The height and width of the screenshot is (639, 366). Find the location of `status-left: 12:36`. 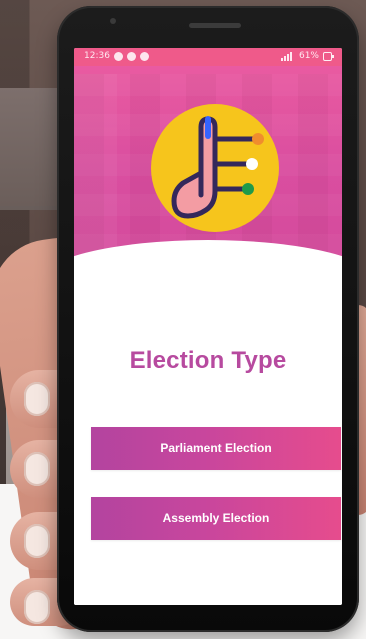

status-left: 12:36 is located at coordinates (116, 56).